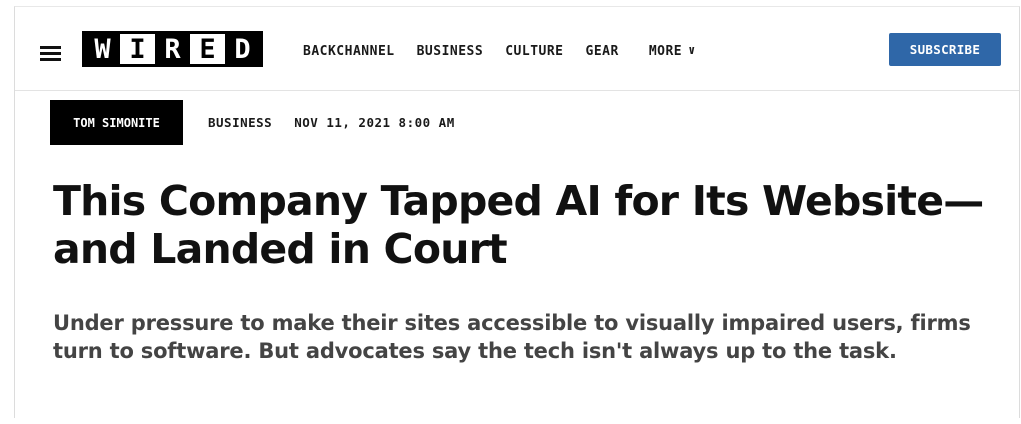 Image resolution: width=1021 pixels, height=424 pixels. I want to click on logo-letter: R, so click(172, 49).